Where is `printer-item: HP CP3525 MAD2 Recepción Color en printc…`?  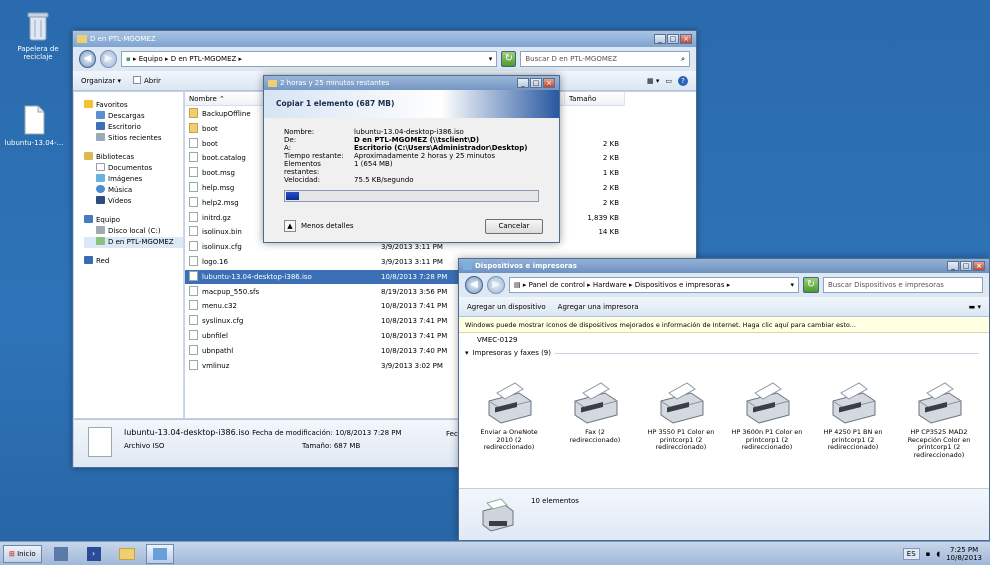 printer-item: HP CP3525 MAD2 Recepción Color en printc… is located at coordinates (939, 419).